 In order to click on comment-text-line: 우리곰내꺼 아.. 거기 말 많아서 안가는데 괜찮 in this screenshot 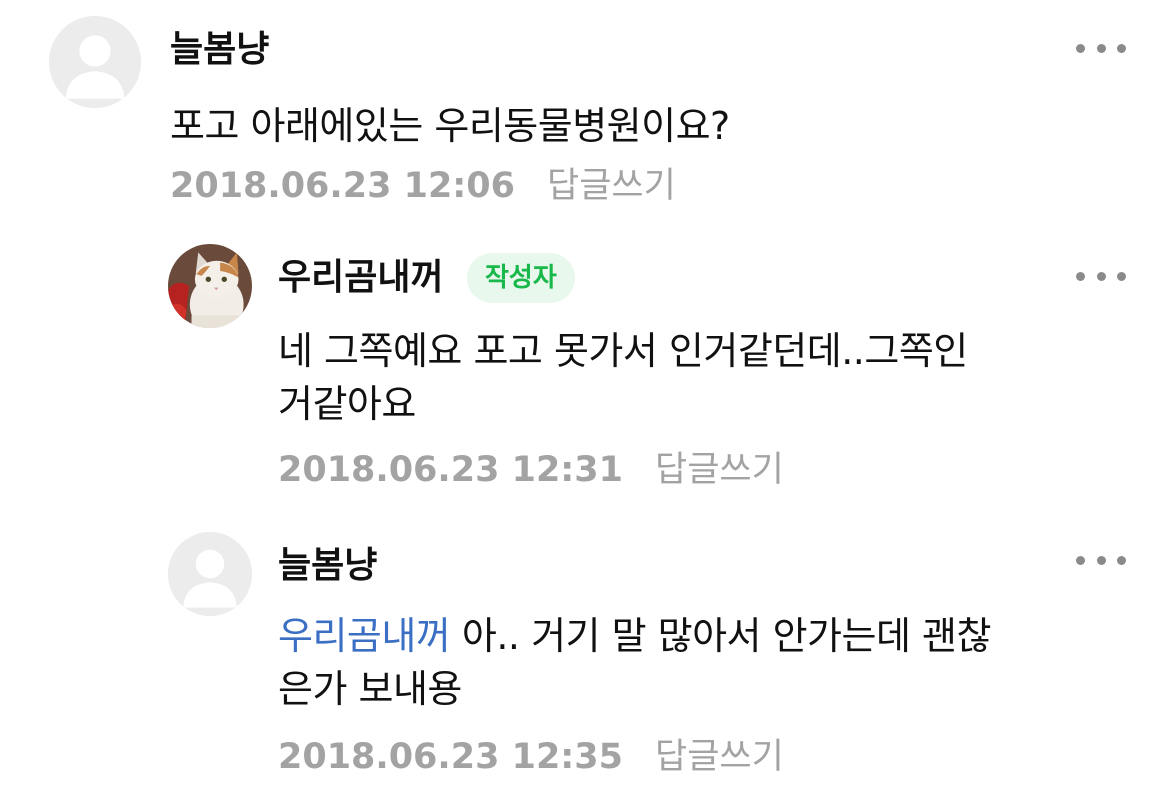, I will do `click(703, 636)`.